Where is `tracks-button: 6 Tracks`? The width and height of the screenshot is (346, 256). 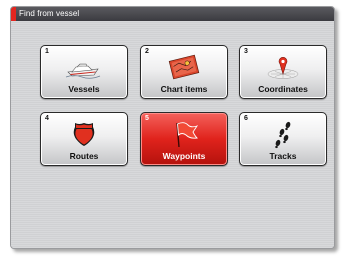 tracks-button: 6 Tracks is located at coordinates (283, 139).